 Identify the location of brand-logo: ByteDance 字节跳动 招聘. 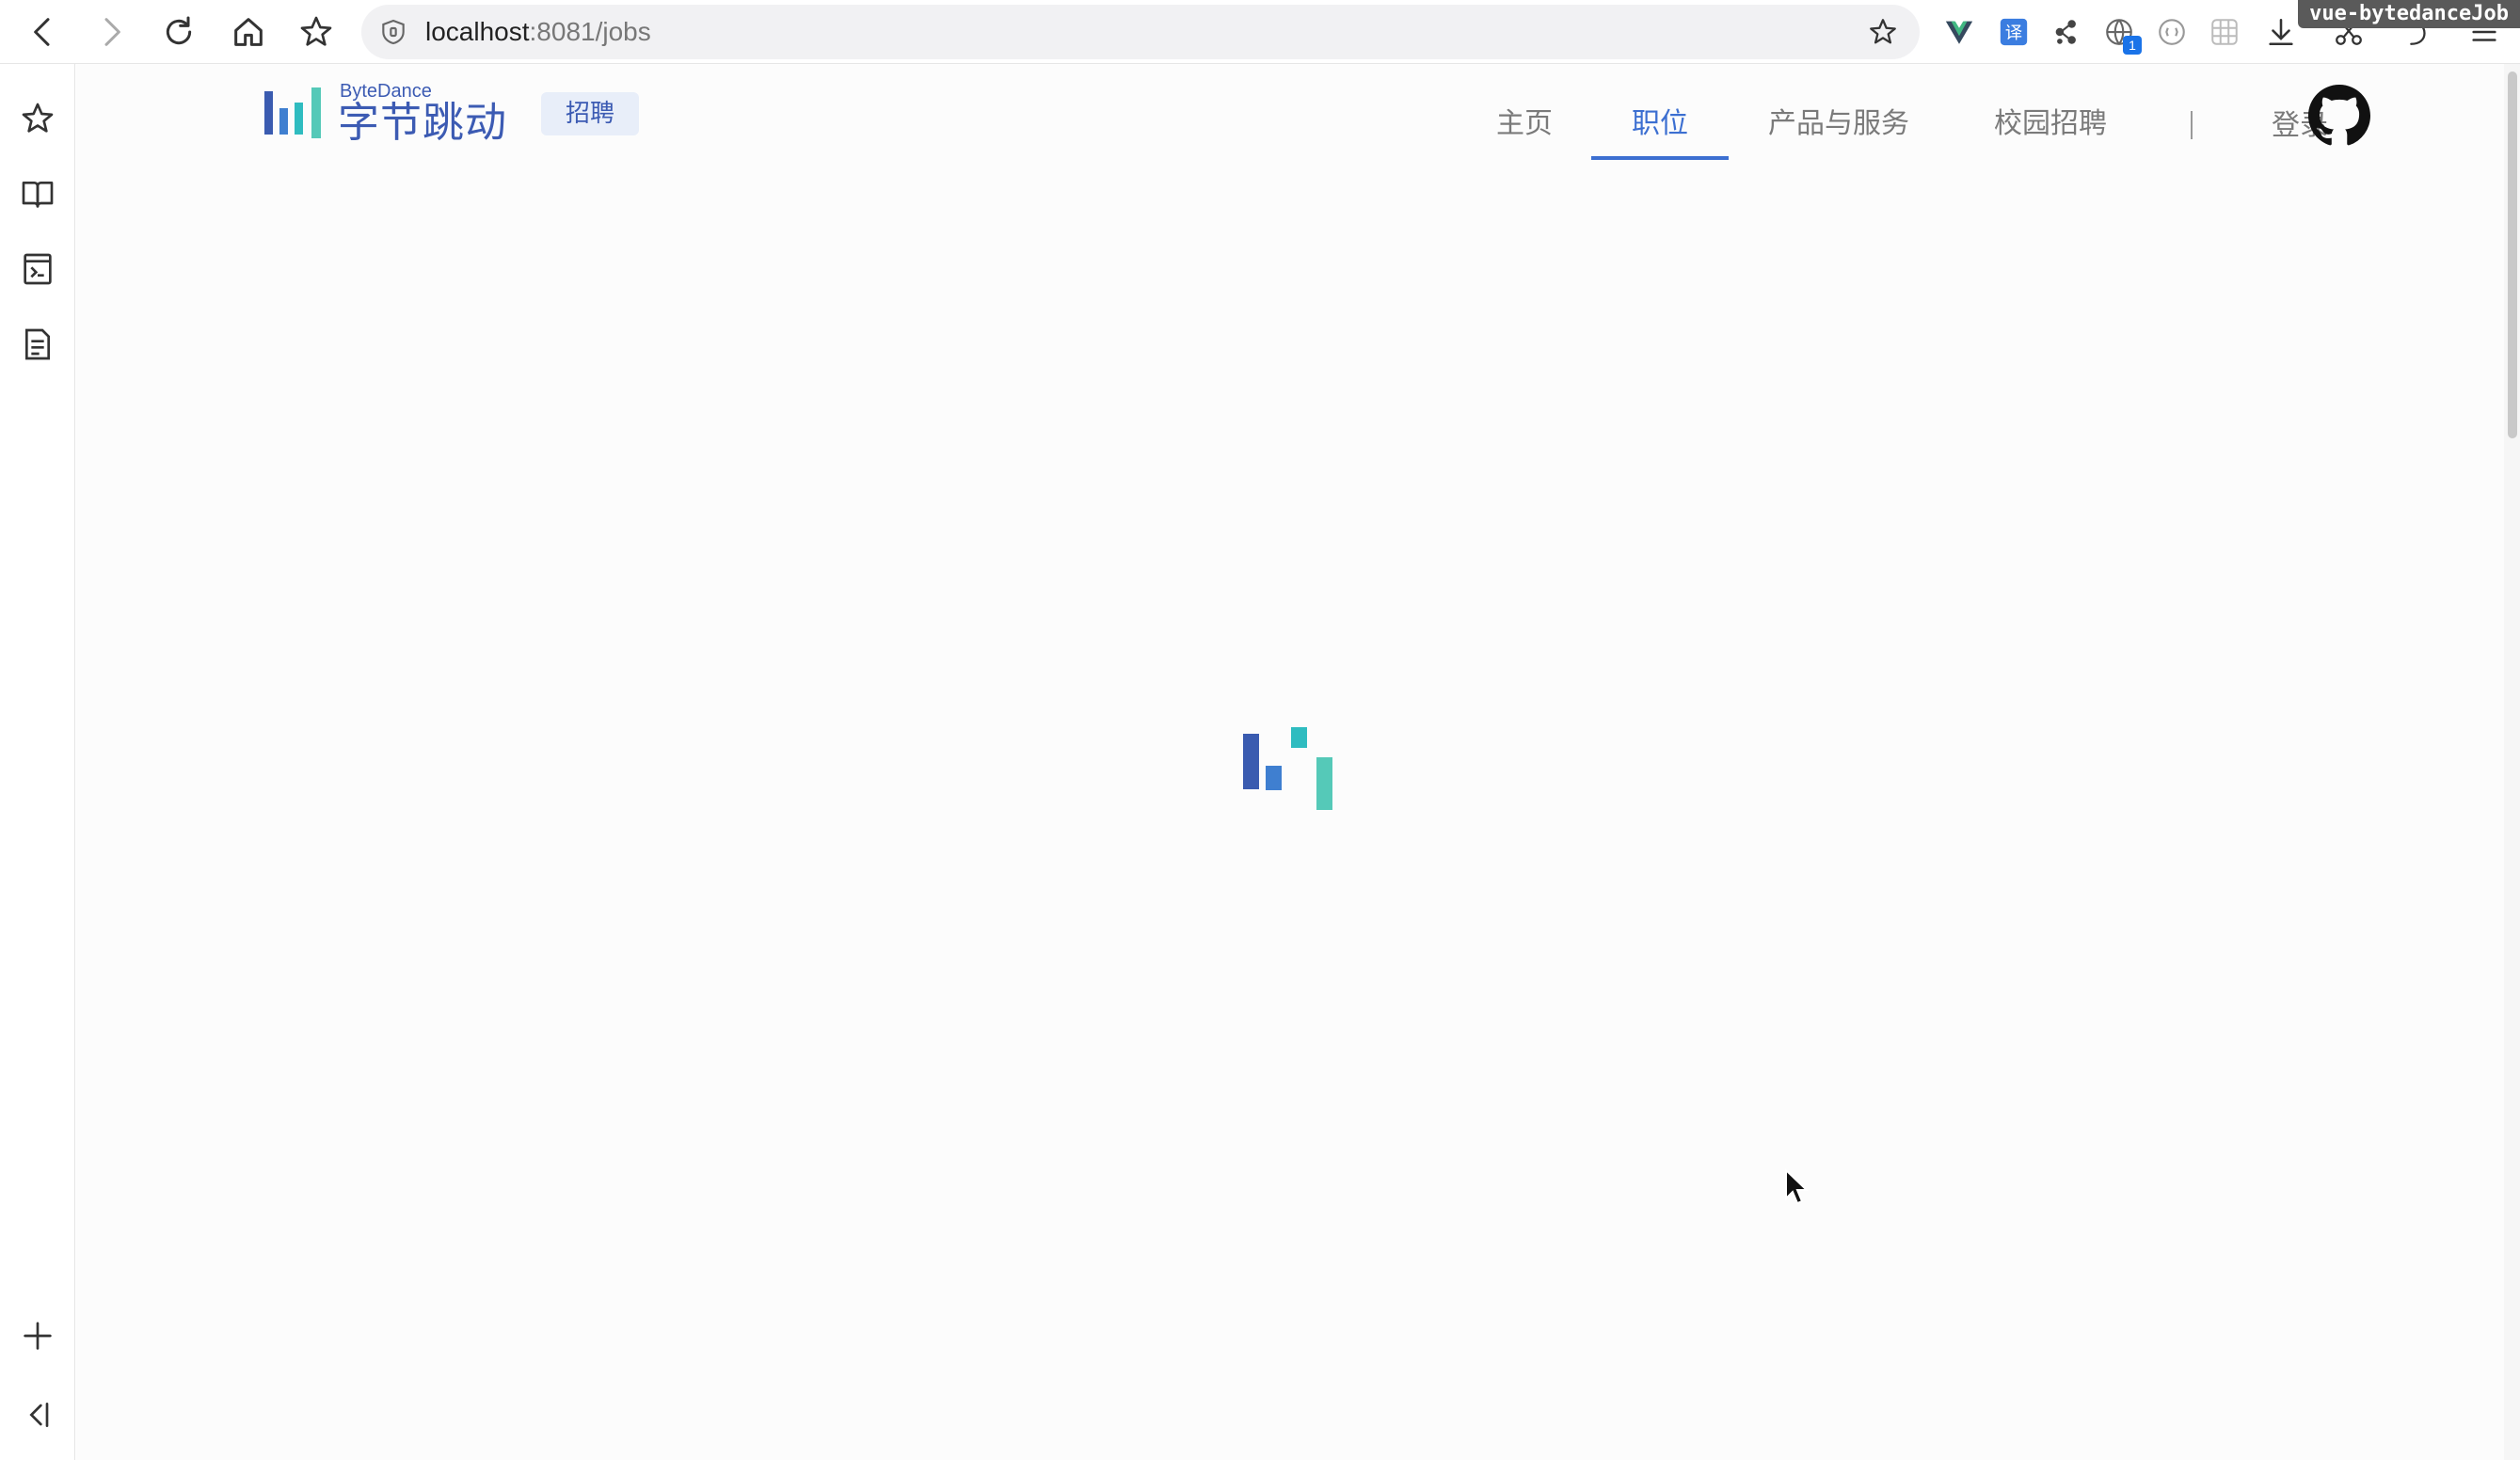
(452, 114).